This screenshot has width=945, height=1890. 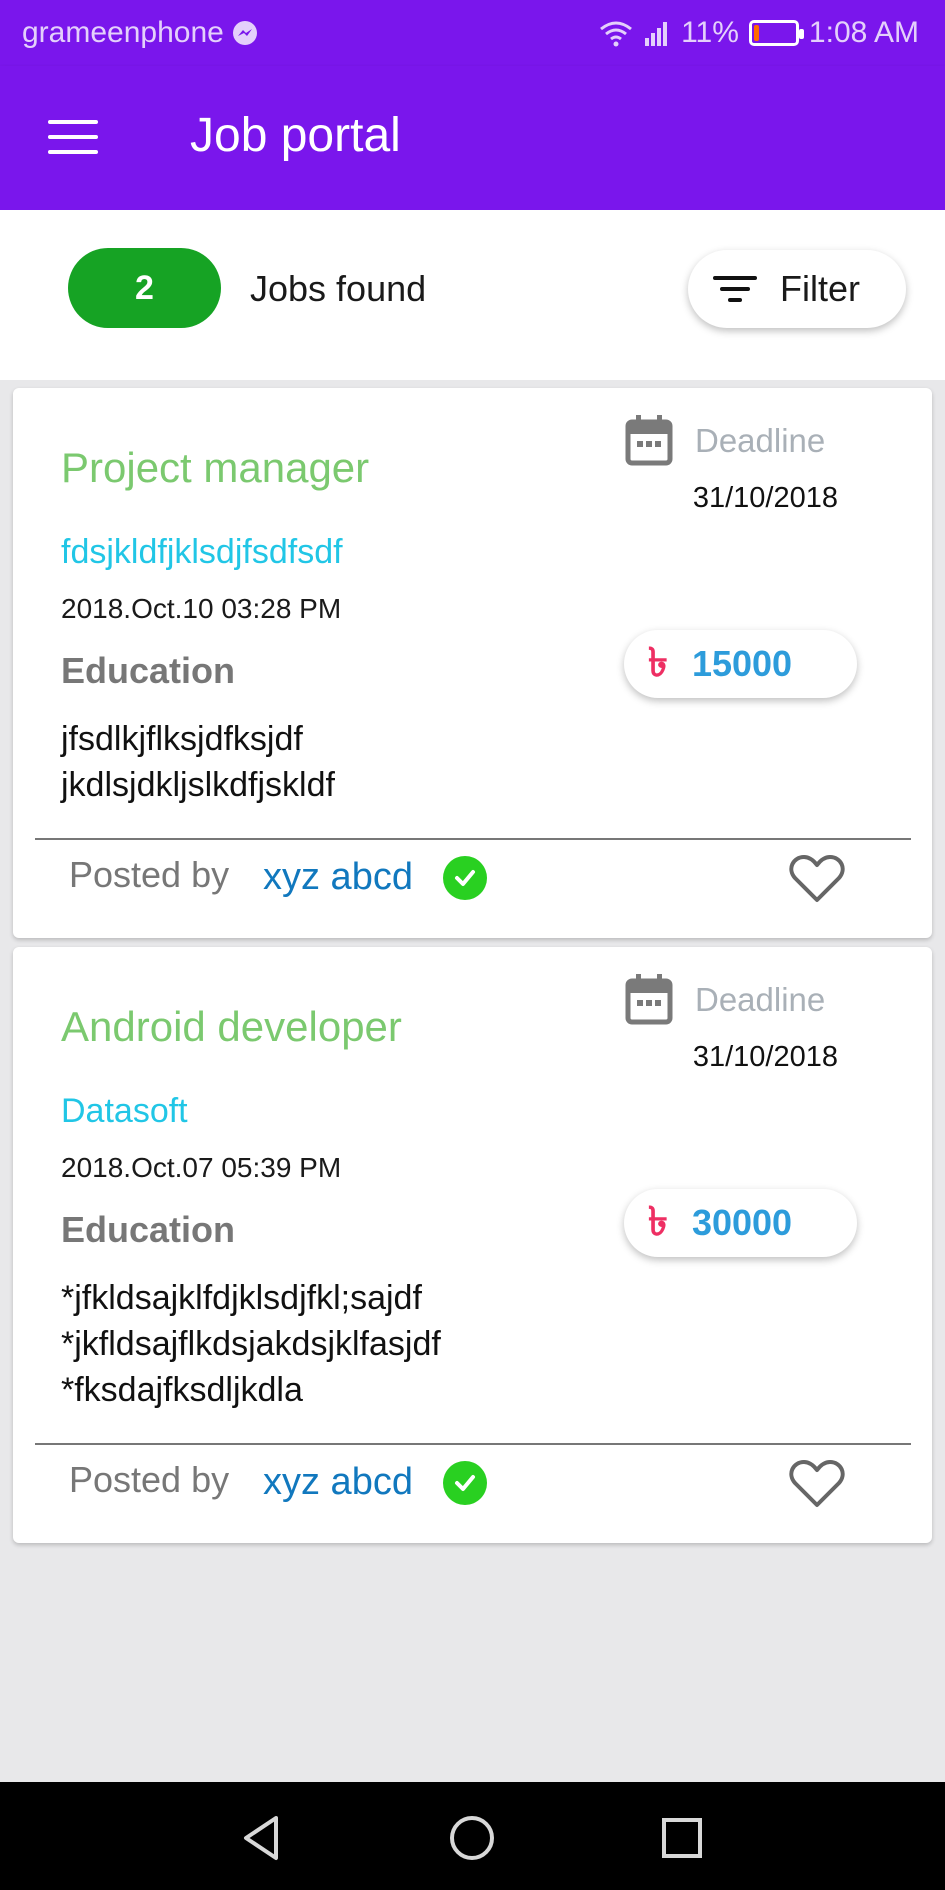 What do you see at coordinates (656, 34) in the screenshot?
I see `signal-icon` at bounding box center [656, 34].